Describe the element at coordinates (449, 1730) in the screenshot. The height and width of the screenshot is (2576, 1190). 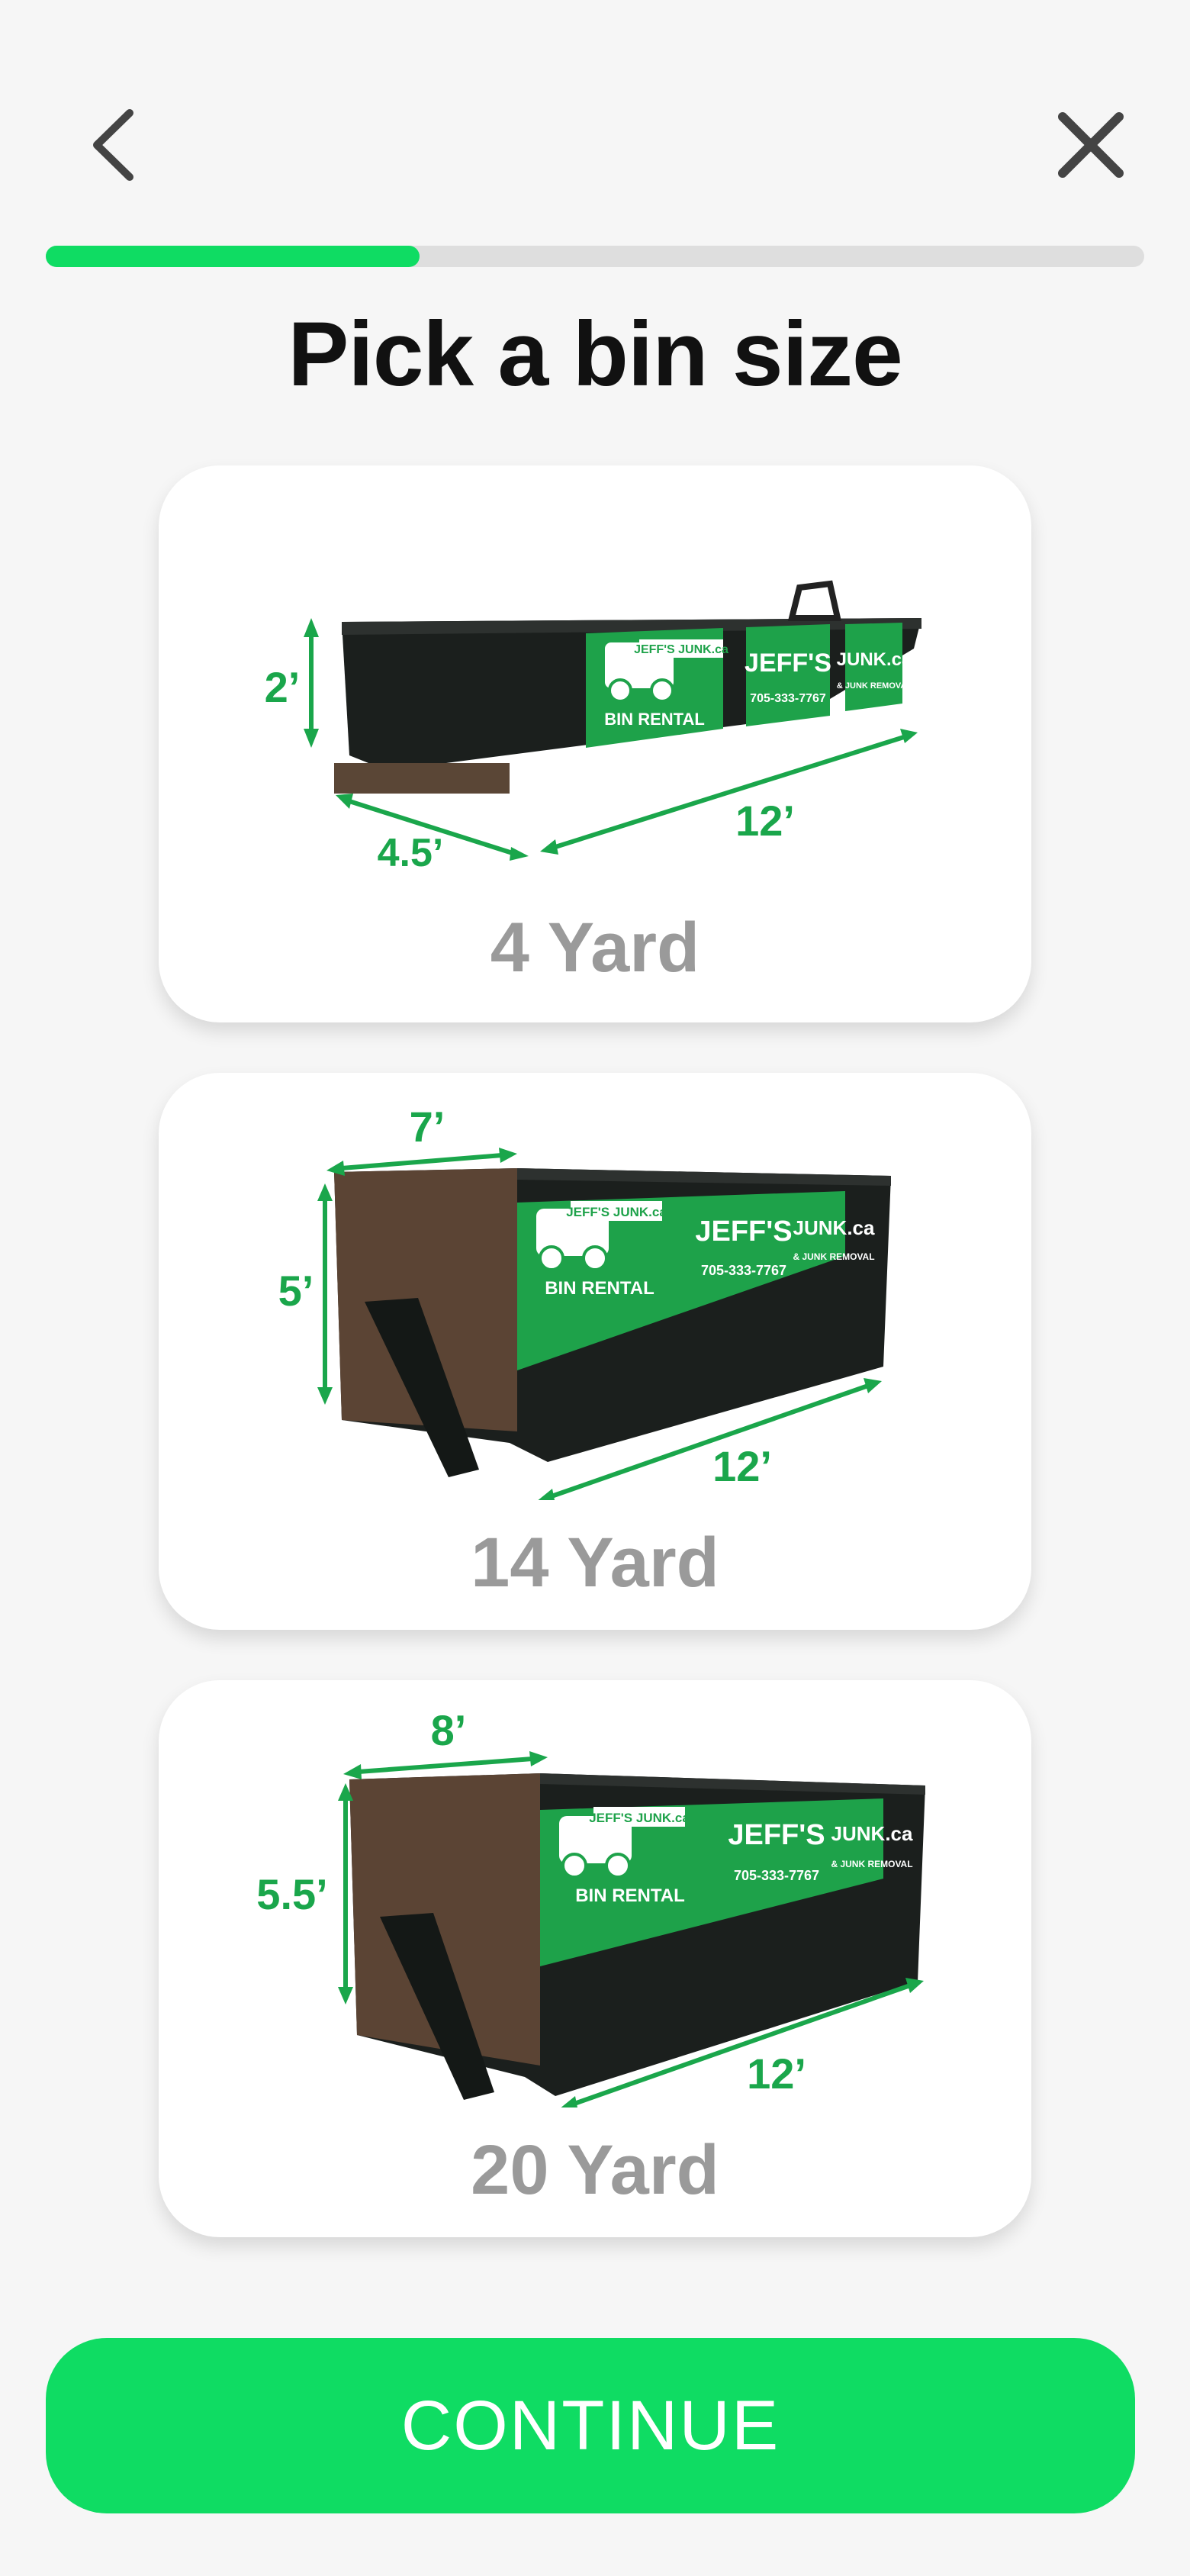
I see `dimension-width-label: 8’` at that location.